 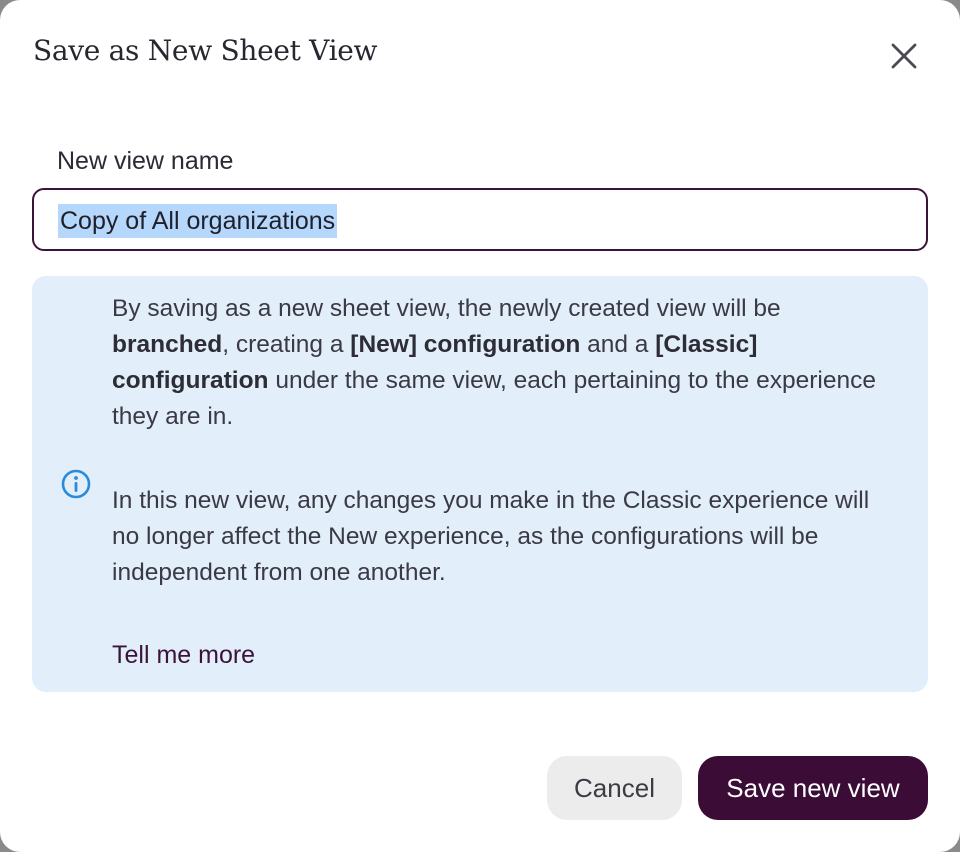 I want to click on save-new-view-button: Save new view, so click(x=813, y=788).